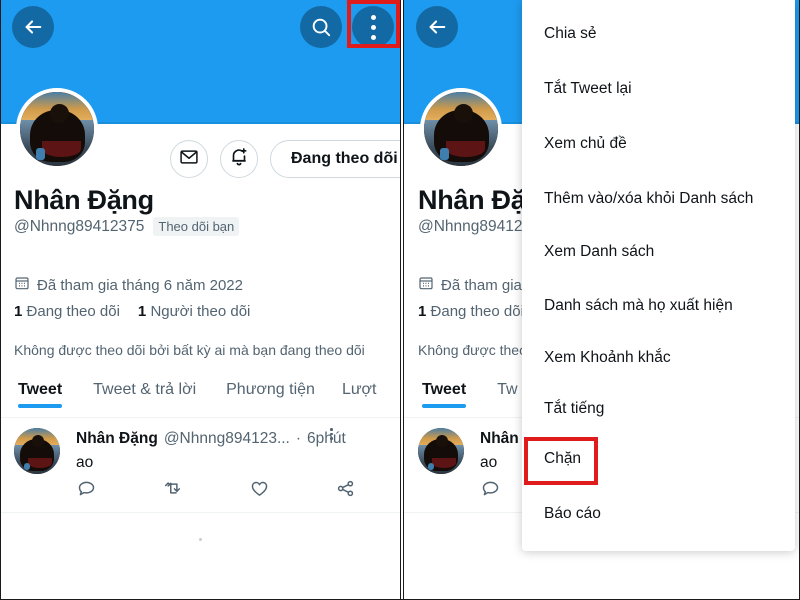 The width and height of the screenshot is (800, 600). Describe the element at coordinates (200, 512) in the screenshot. I see `tweet-divider` at that location.